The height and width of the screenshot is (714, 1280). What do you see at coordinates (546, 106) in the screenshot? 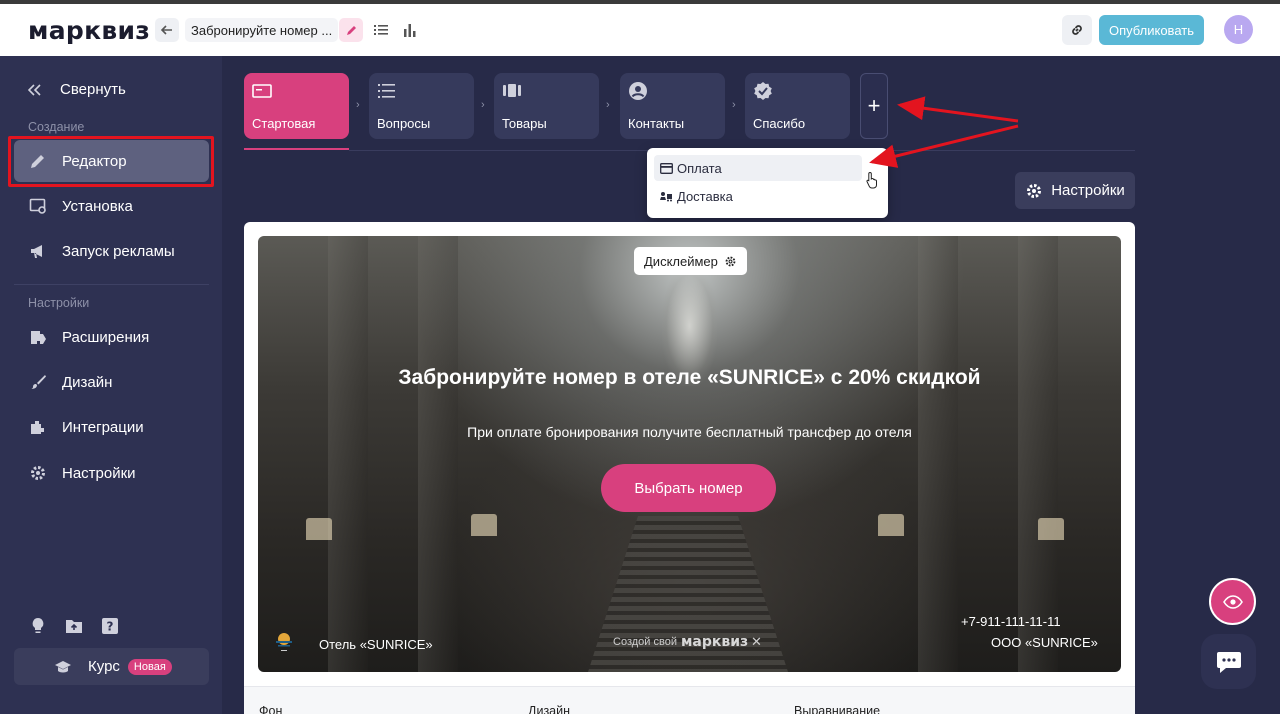
I see `step-products: Товары` at bounding box center [546, 106].